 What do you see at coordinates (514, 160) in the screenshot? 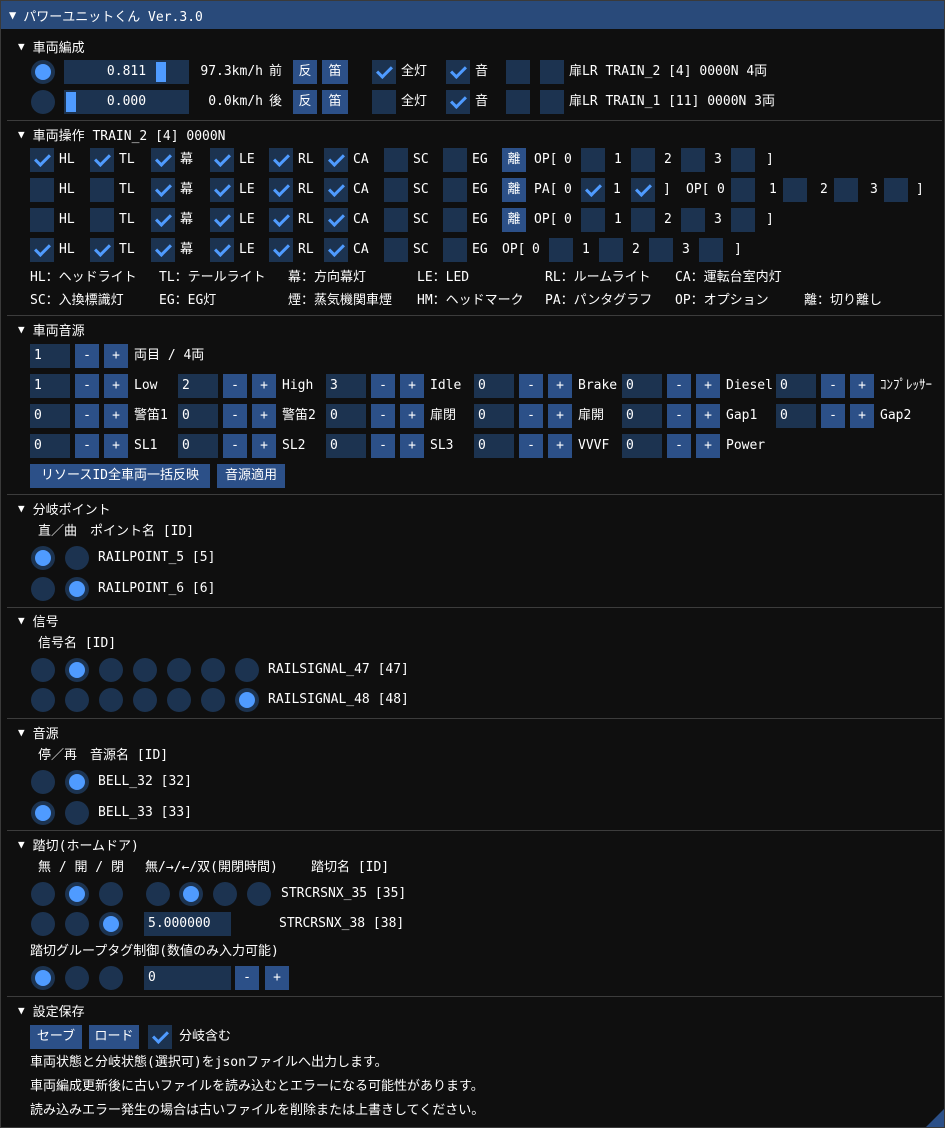
I see `detach-button: 離` at bounding box center [514, 160].